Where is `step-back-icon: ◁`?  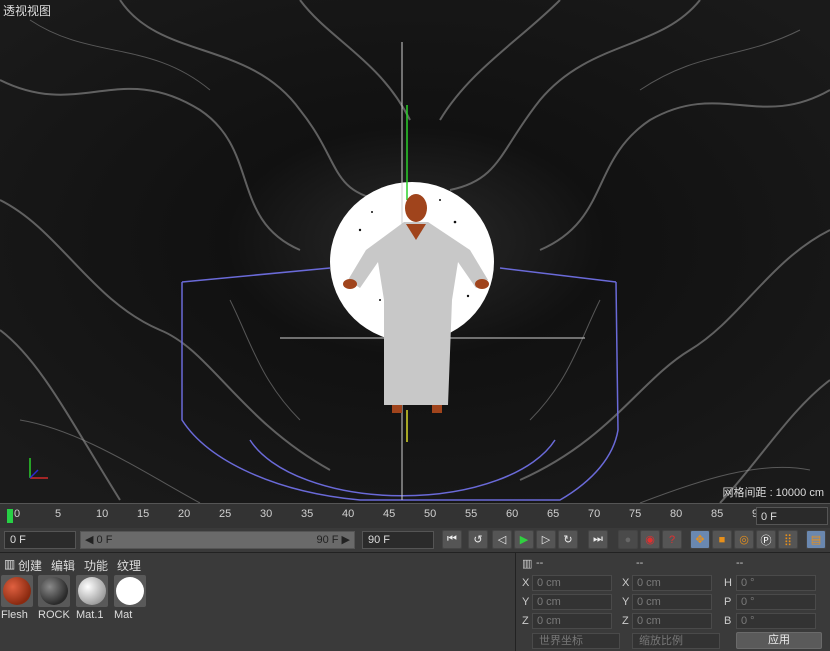
step-back-icon: ◁ is located at coordinates (502, 540).